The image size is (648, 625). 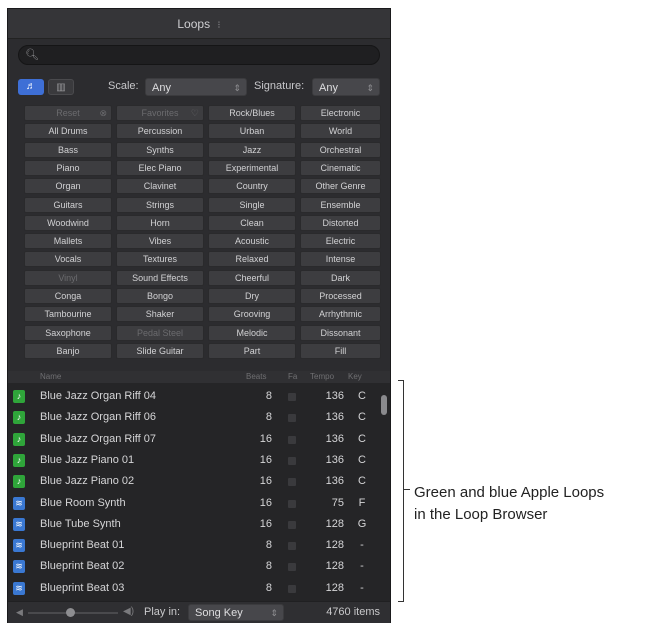 What do you see at coordinates (252, 167) in the screenshot?
I see `keyword-button: Experimental` at bounding box center [252, 167].